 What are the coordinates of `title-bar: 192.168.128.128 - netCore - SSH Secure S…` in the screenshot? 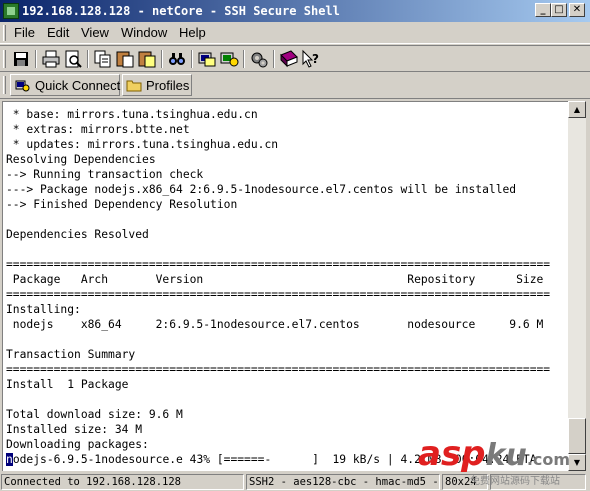 It's located at (295, 11).